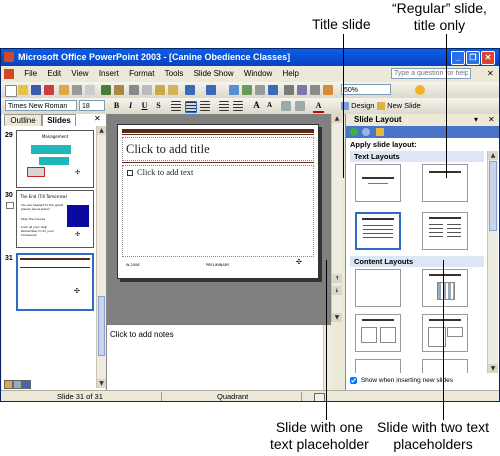 The width and height of the screenshot is (500, 456). Describe the element at coordinates (176, 106) in the screenshot. I see `align-left-icon` at that location.